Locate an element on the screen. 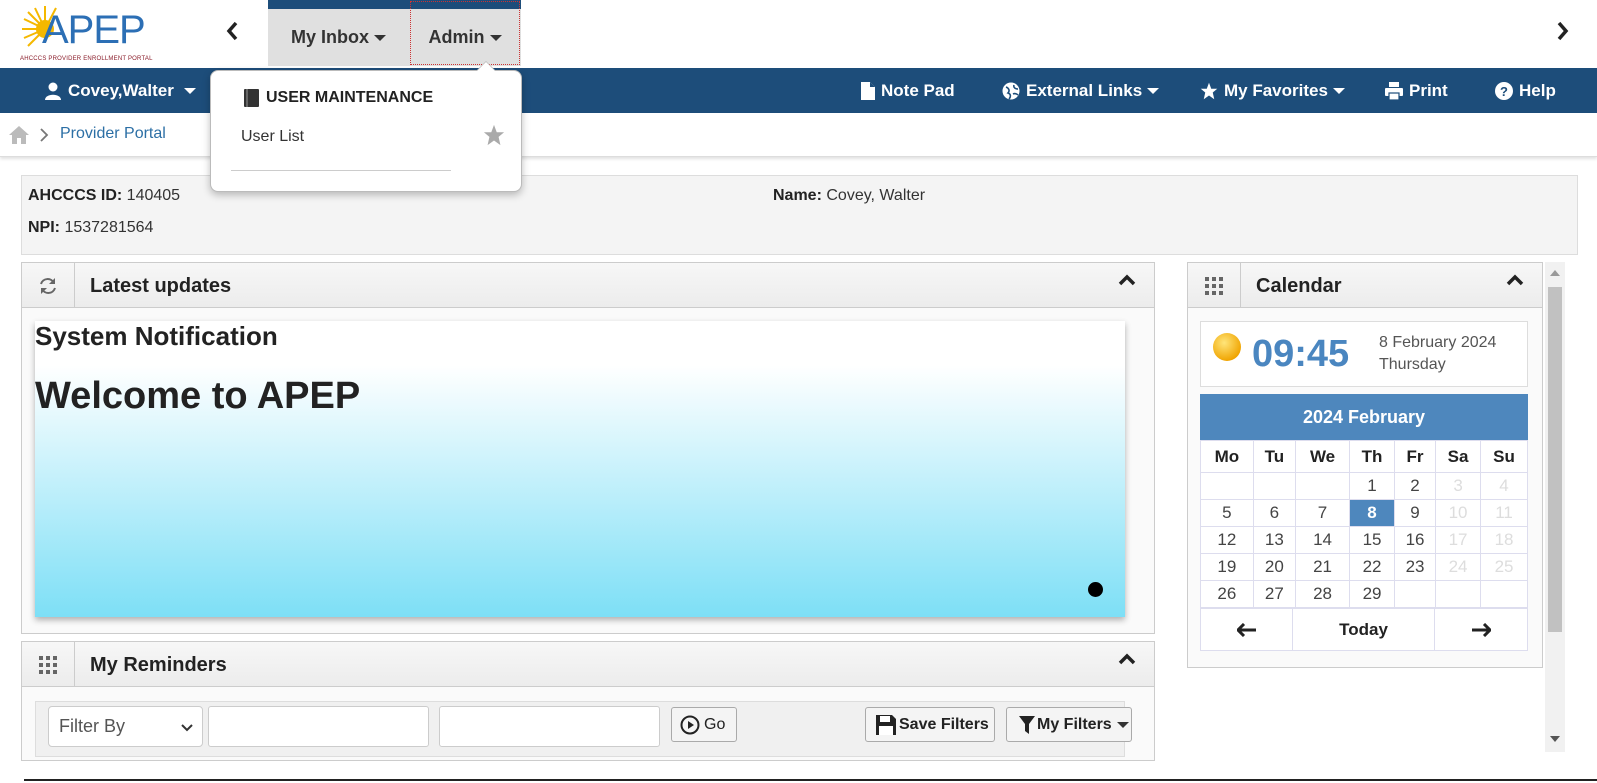 The height and width of the screenshot is (783, 1597). carousel-indicator-dot is located at coordinates (1095, 589).